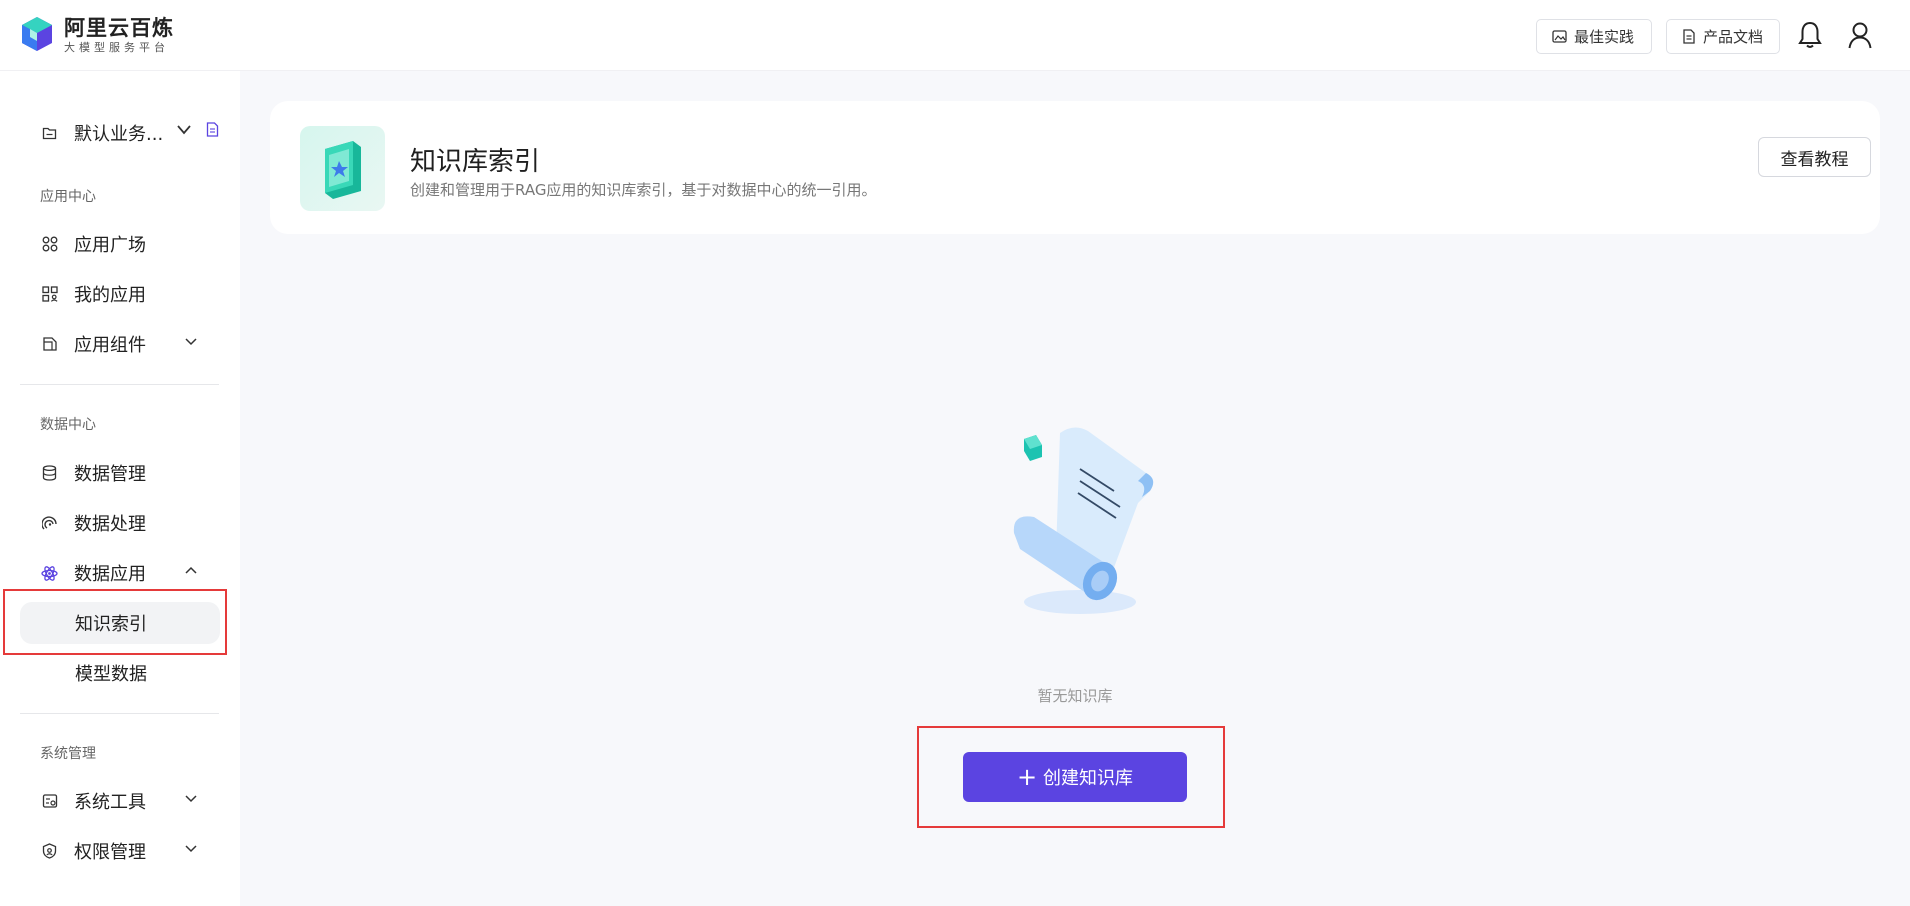 This screenshot has height=906, width=1910. What do you see at coordinates (1810, 35) in the screenshot?
I see `bell-icon` at bounding box center [1810, 35].